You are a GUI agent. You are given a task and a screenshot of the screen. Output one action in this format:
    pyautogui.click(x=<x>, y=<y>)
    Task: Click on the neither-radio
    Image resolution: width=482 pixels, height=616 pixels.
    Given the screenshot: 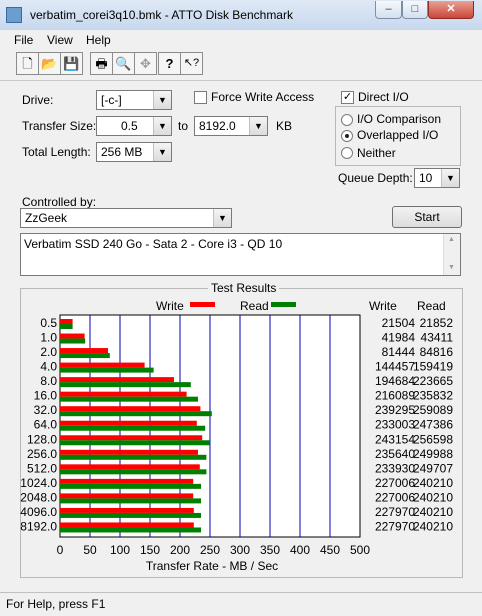 What is the action you would take?
    pyautogui.click(x=347, y=153)
    